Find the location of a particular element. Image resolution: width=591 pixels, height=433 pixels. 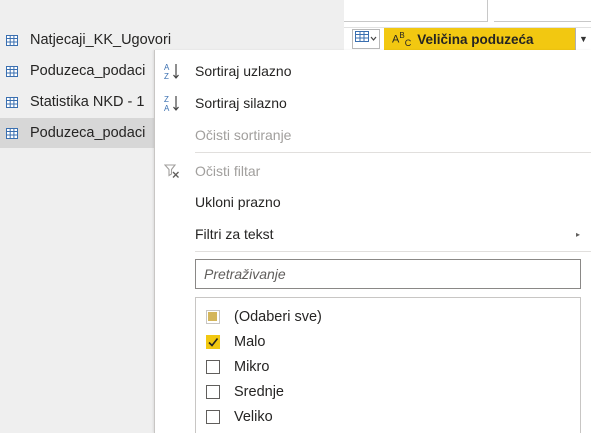

filter-option-veliko: Veliko is located at coordinates (239, 417).